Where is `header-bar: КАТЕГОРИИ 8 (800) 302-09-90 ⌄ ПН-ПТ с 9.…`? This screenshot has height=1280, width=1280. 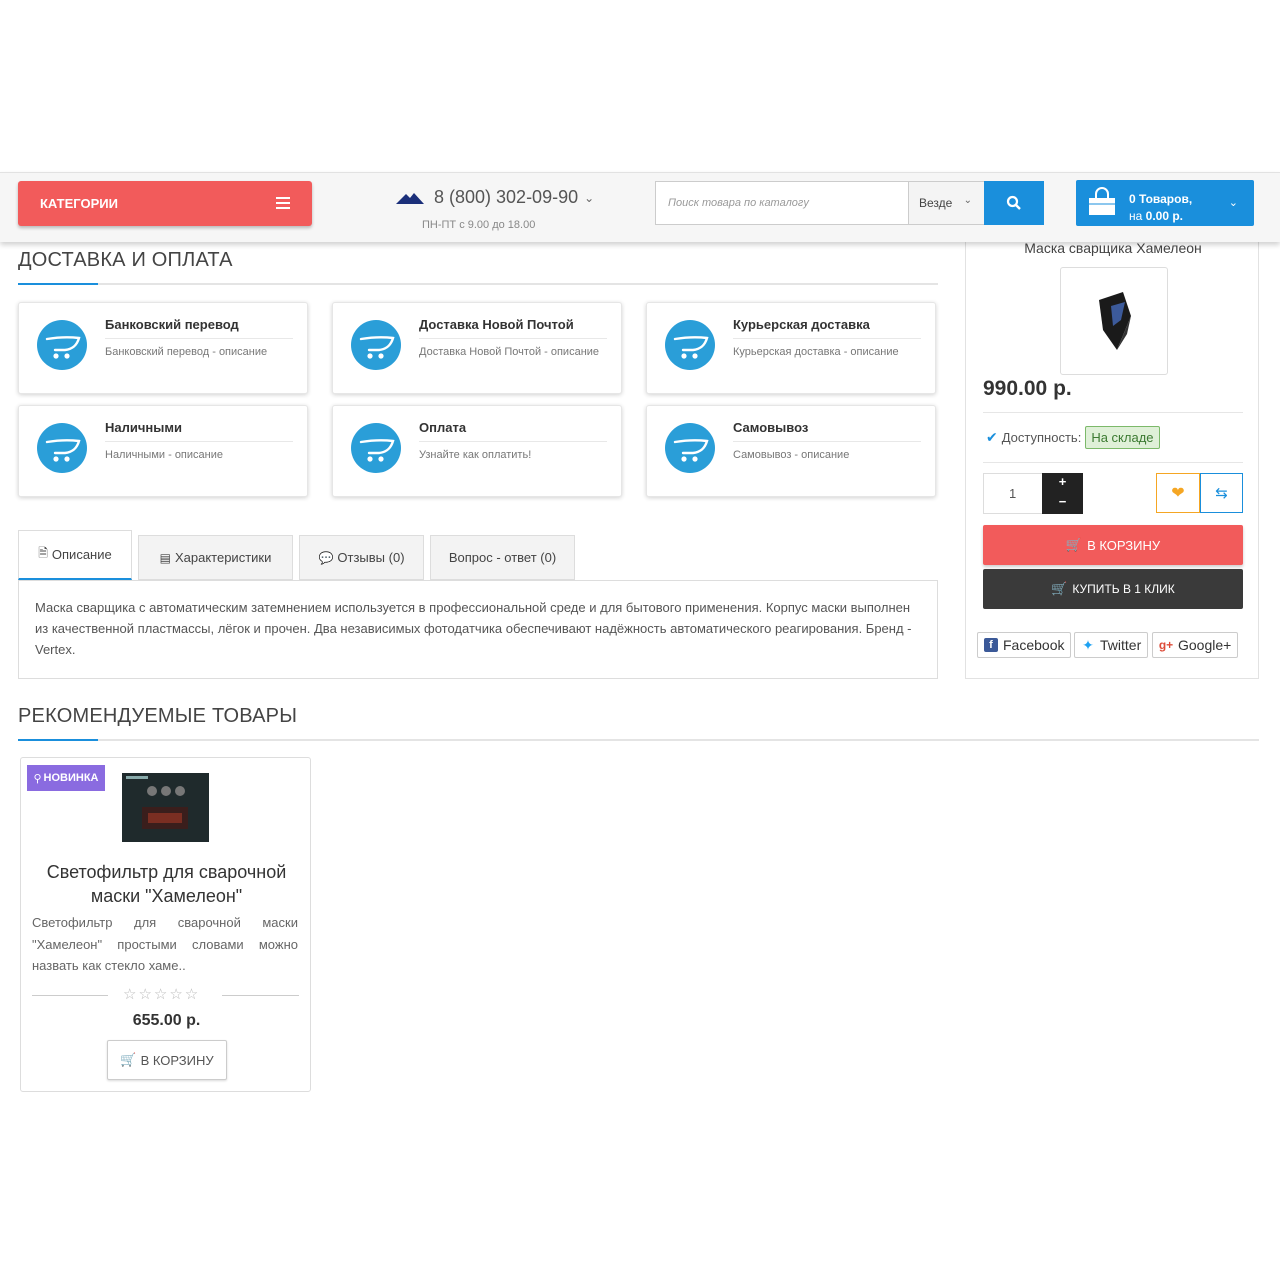
header-bar: КАТЕГОРИИ 8 (800) 302-09-90 ⌄ ПН-ПТ с 9.… is located at coordinates (640, 207).